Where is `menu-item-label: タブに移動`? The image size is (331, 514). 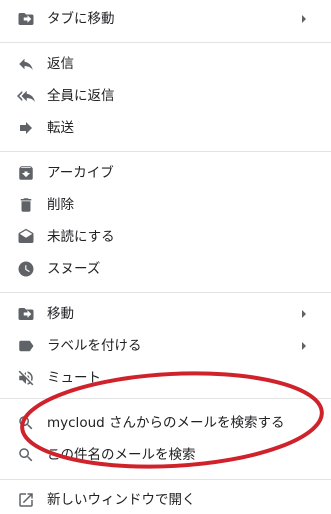
menu-item-label: タブに移動 is located at coordinates (81, 19).